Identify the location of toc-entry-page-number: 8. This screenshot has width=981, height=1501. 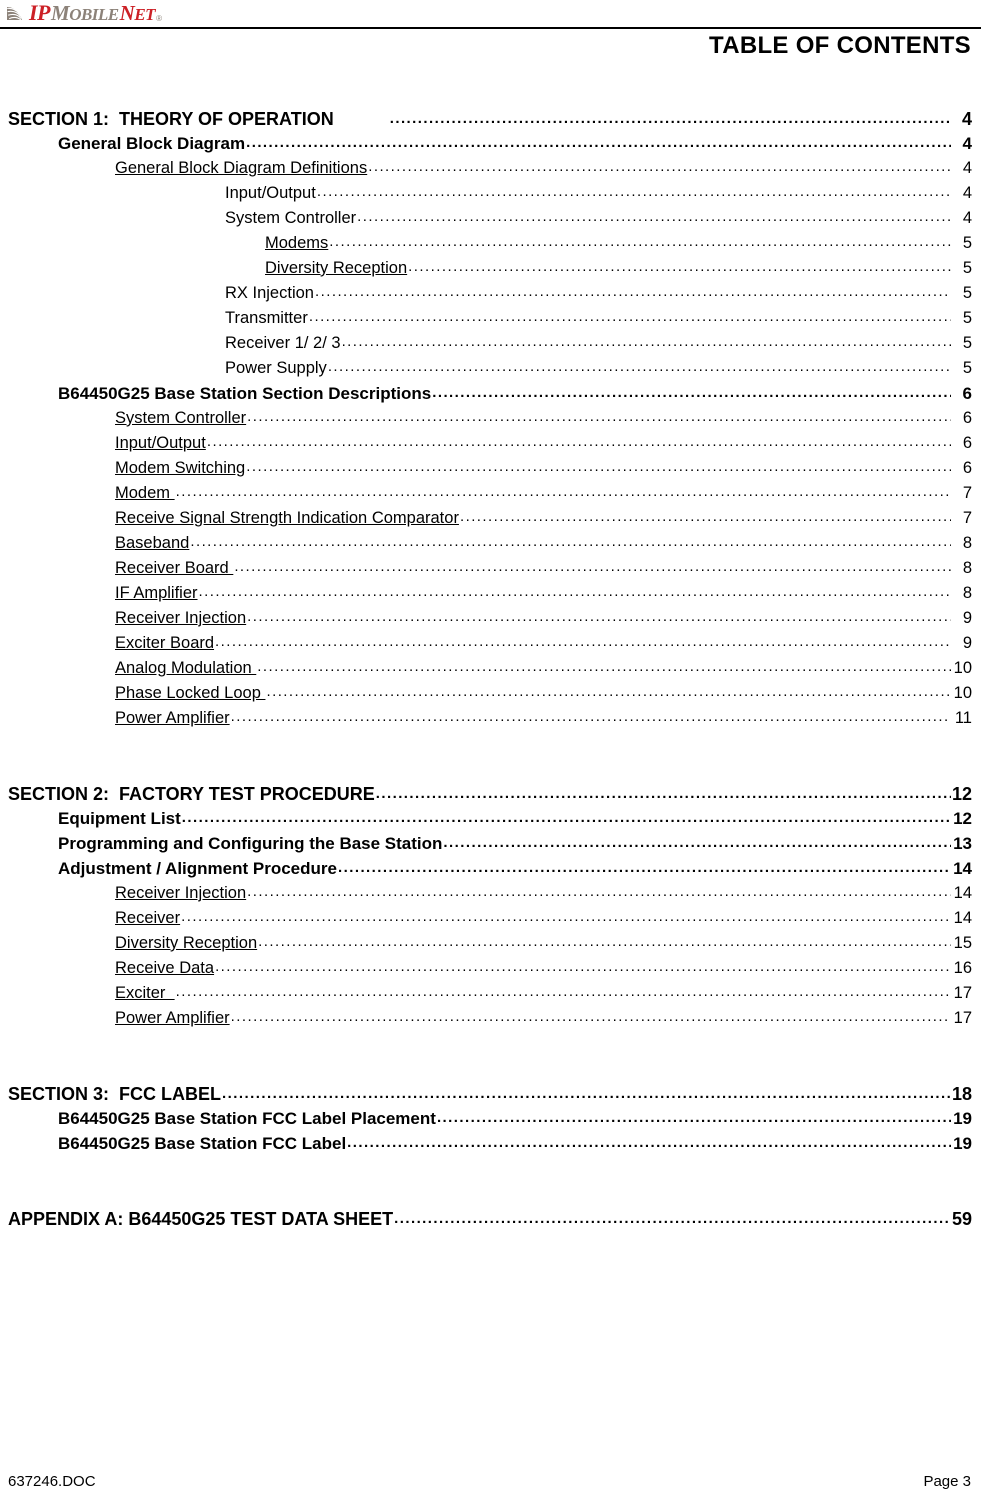
(967, 593).